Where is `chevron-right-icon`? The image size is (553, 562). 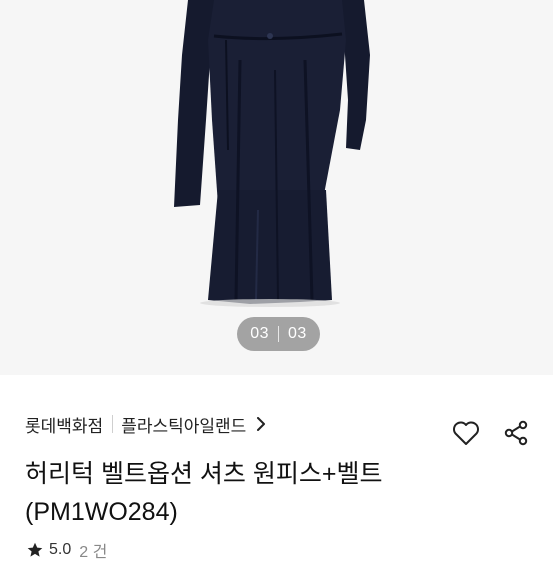 chevron-right-icon is located at coordinates (261, 424).